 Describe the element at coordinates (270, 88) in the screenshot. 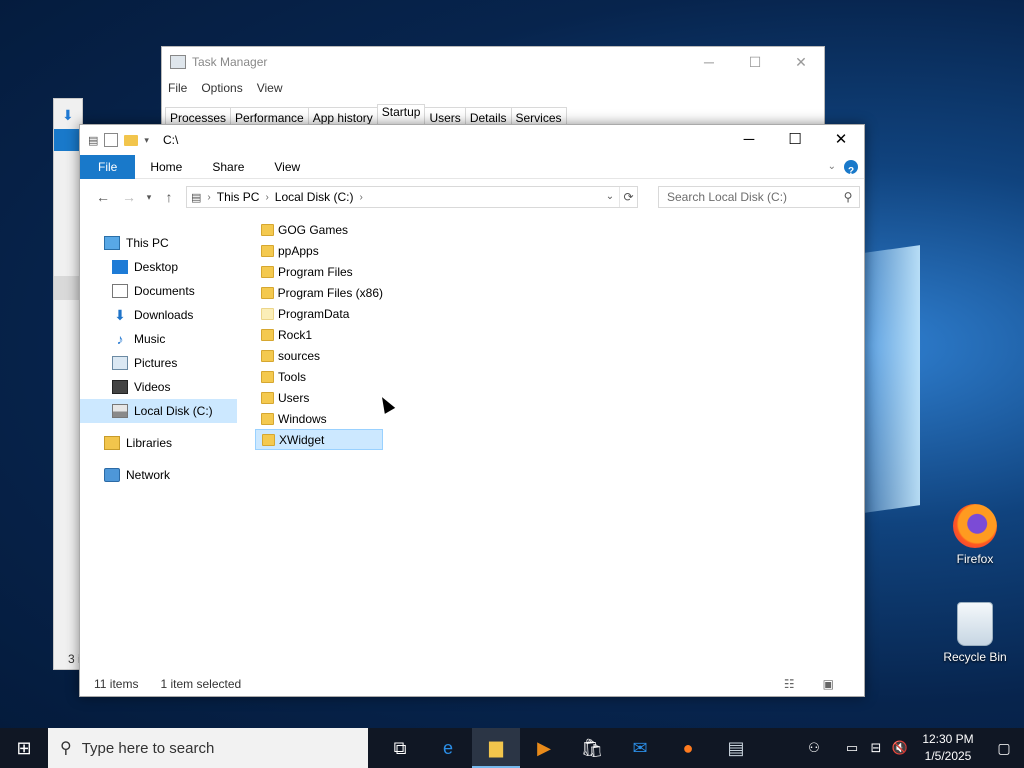

I see `menu-view: View` at that location.